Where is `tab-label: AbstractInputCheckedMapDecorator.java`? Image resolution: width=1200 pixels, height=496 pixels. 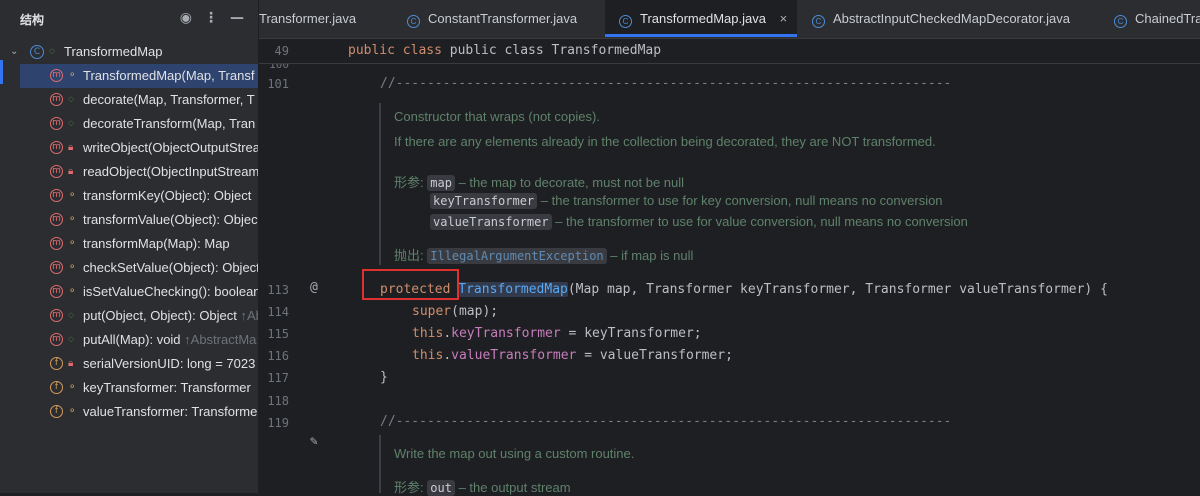 tab-label: AbstractInputCheckedMapDecorator.java is located at coordinates (952, 18).